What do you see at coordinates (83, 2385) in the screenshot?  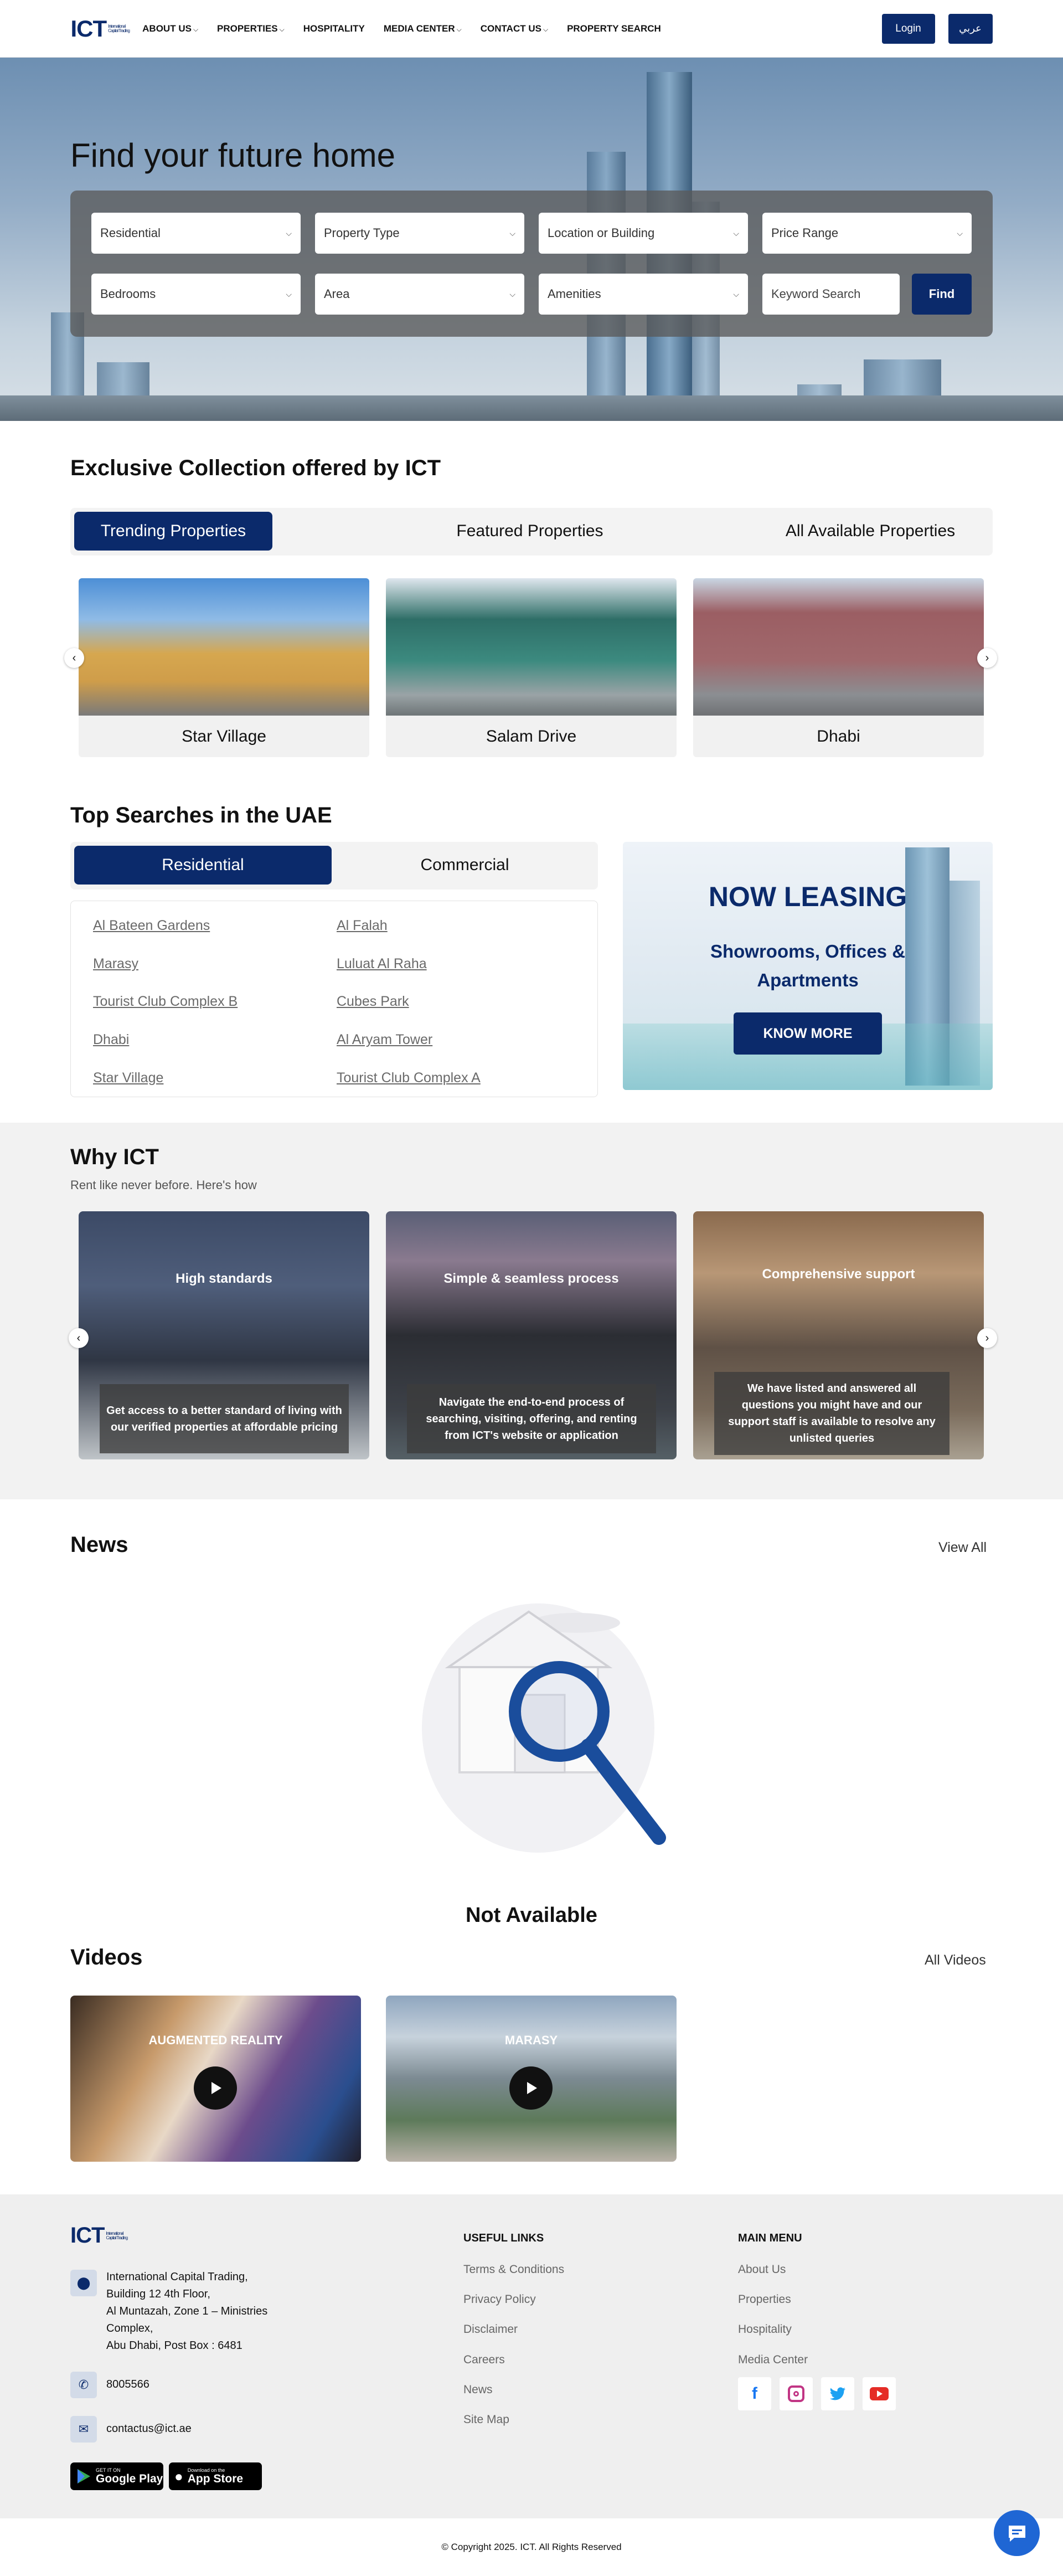 I see `phone-icon: ✆` at bounding box center [83, 2385].